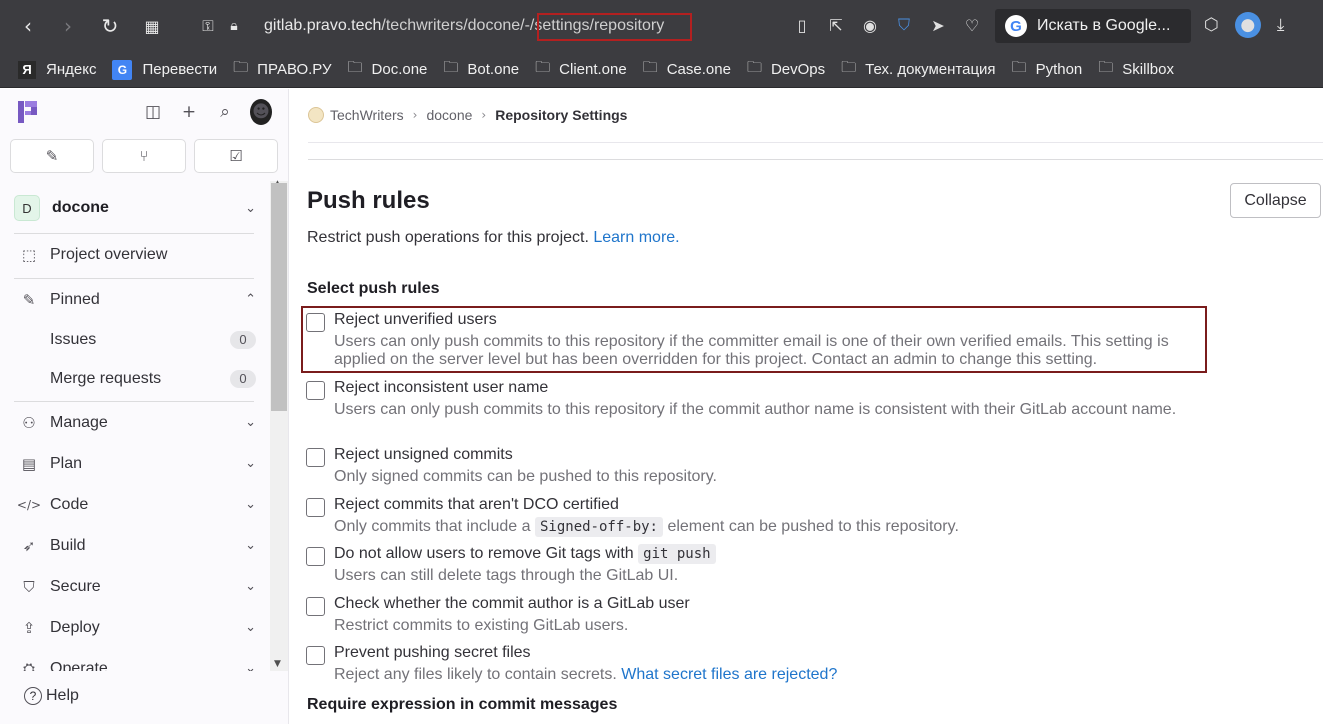  I want to click on sidebar-item-label: Secure, so click(75, 586).